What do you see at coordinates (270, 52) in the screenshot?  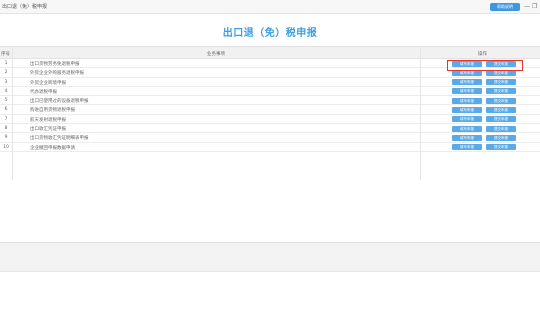 I see `table-header: 序号 业务事项 操作` at bounding box center [270, 52].